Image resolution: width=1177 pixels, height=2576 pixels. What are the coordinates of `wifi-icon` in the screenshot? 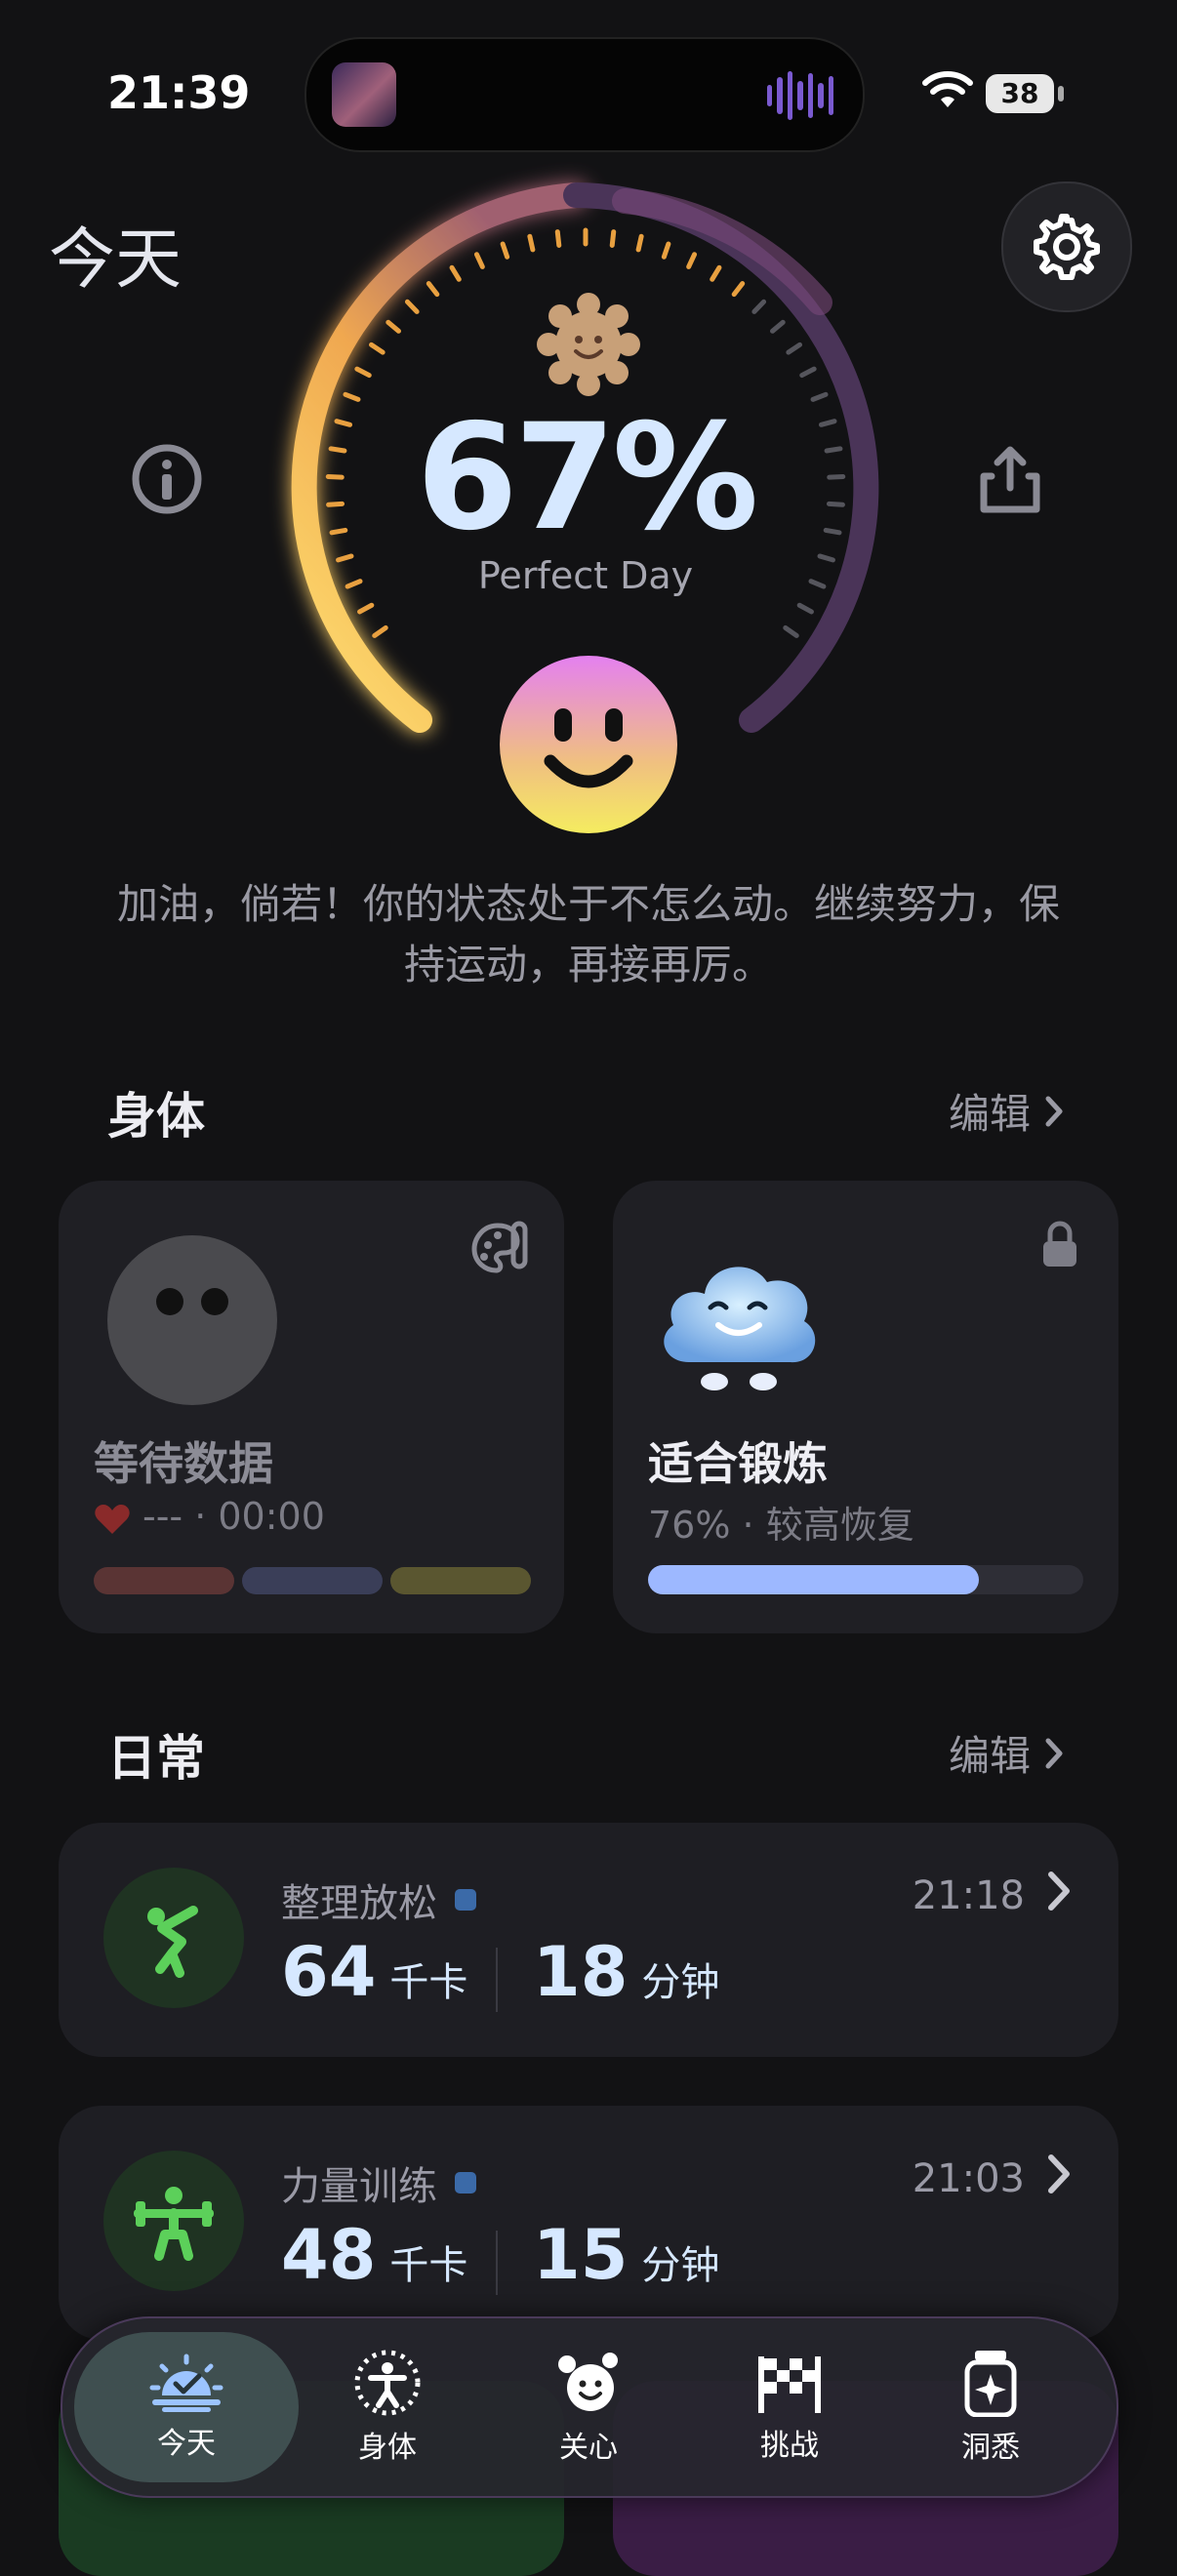 It's located at (947, 89).